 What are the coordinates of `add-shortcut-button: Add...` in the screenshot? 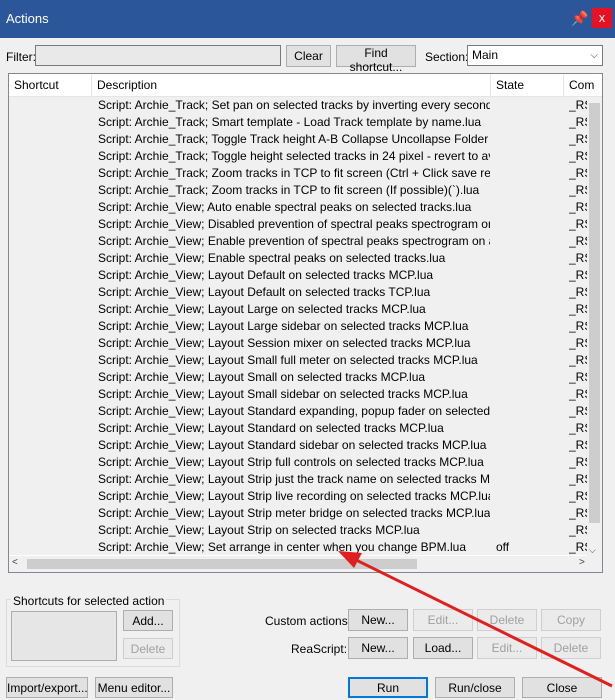 It's located at (148, 620).